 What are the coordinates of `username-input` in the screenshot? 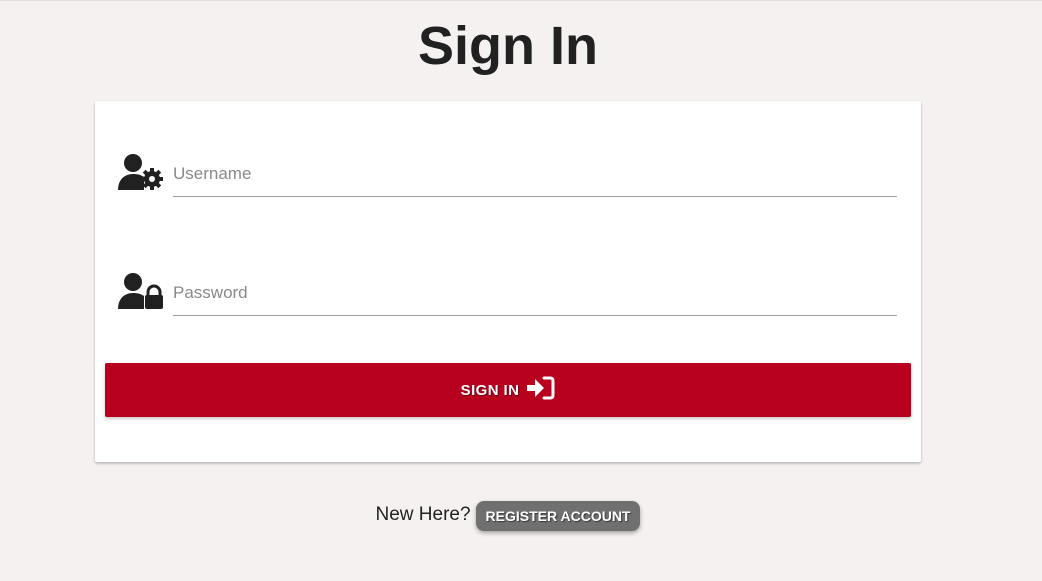 It's located at (535, 174).